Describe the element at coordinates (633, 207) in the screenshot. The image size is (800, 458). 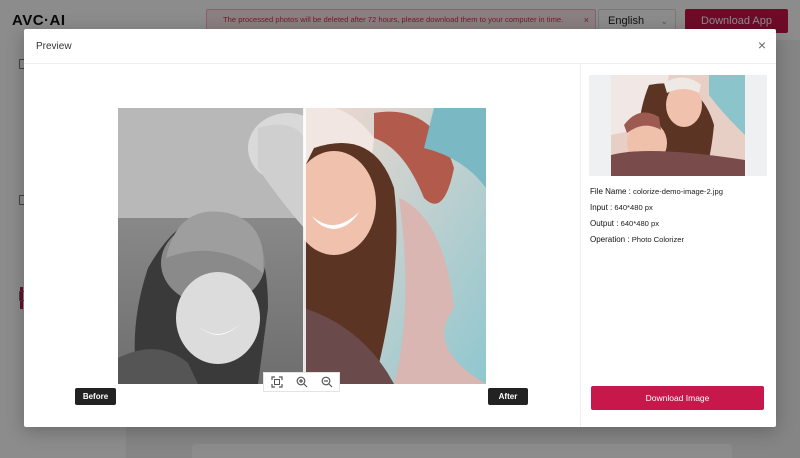
I see `input-value: 640*480 px` at that location.